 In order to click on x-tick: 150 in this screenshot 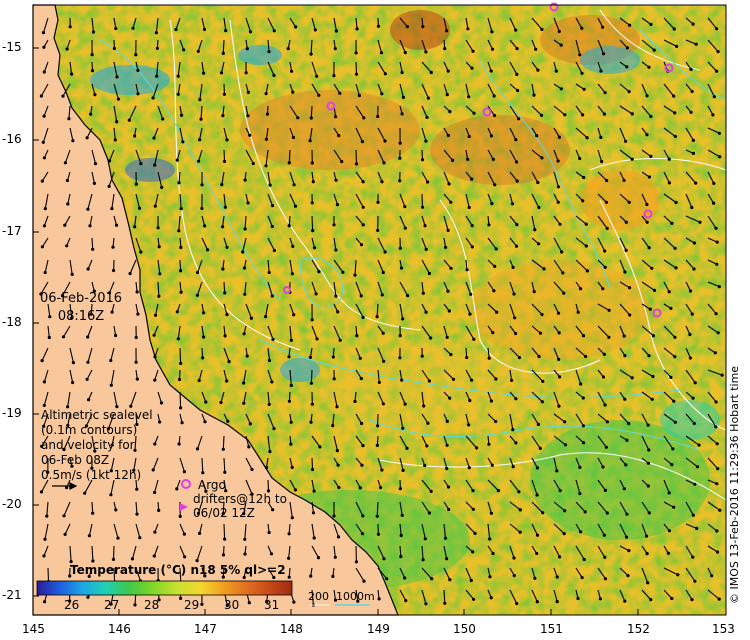, I will do `click(464, 629)`.